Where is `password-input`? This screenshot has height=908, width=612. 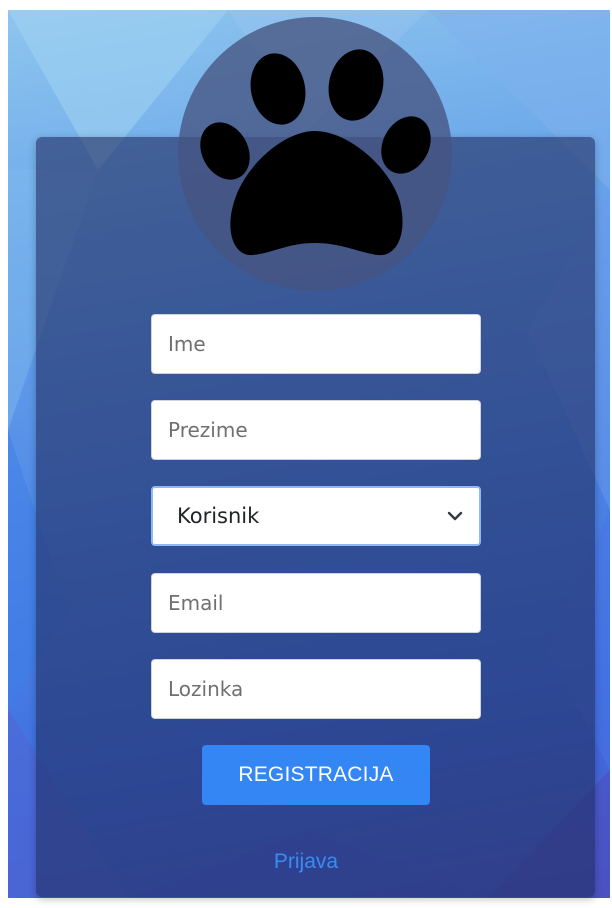 password-input is located at coordinates (316, 689).